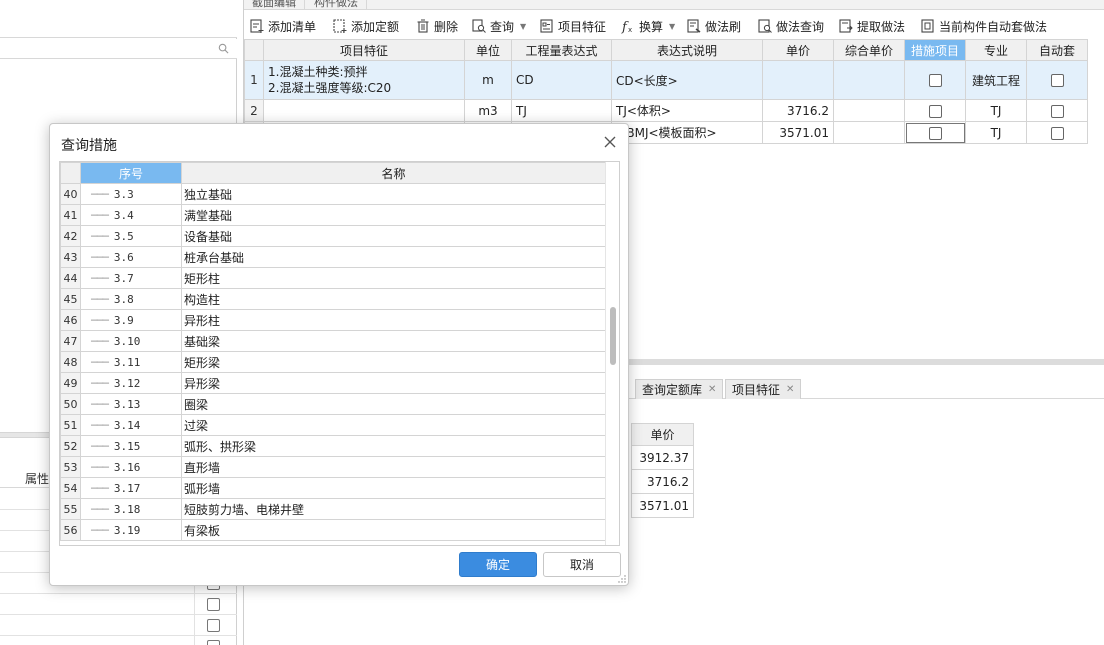 This screenshot has height=645, width=1104. What do you see at coordinates (582, 564) in the screenshot?
I see `cancel-button: 取消` at bounding box center [582, 564].